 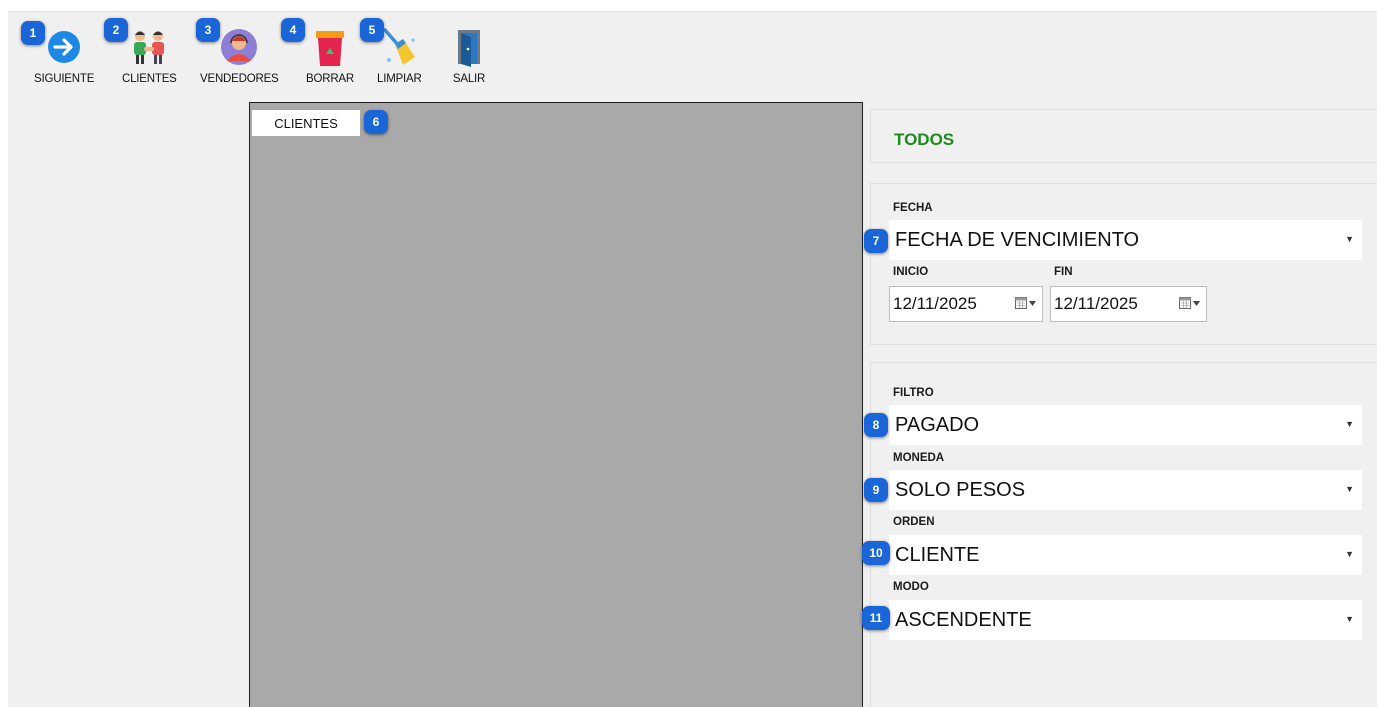 What do you see at coordinates (876, 425) in the screenshot?
I see `marker-8: 8` at bounding box center [876, 425].